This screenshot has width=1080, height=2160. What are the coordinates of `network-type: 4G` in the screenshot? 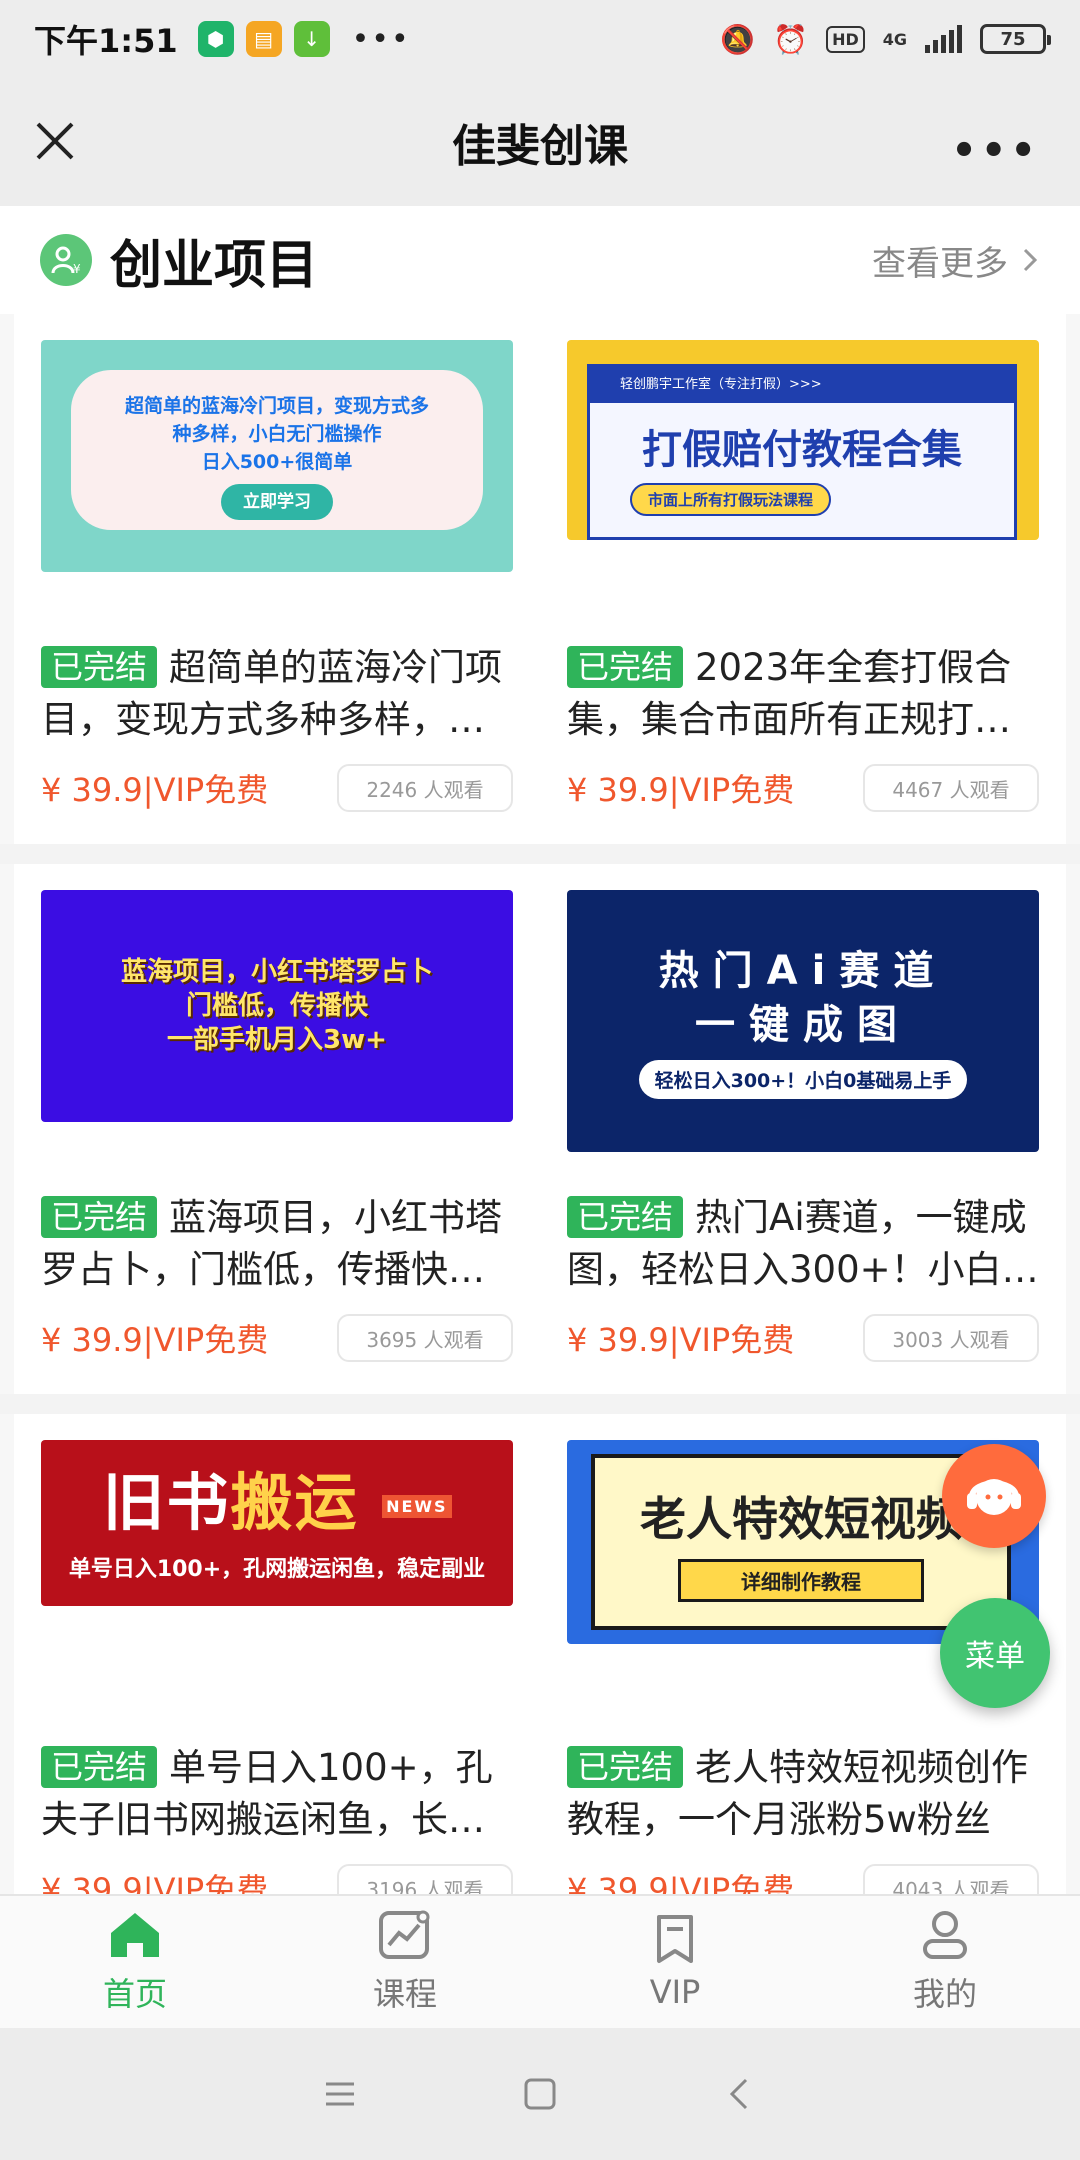 It's located at (894, 39).